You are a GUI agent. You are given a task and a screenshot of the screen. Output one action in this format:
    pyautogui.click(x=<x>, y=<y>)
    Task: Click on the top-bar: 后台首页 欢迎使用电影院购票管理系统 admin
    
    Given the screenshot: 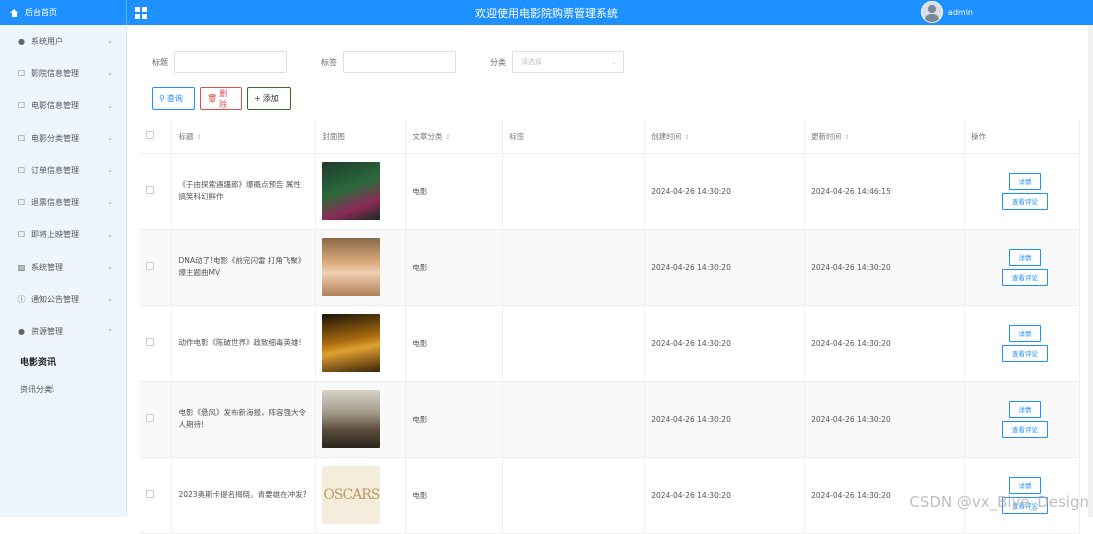 What is the action you would take?
    pyautogui.click(x=546, y=12)
    